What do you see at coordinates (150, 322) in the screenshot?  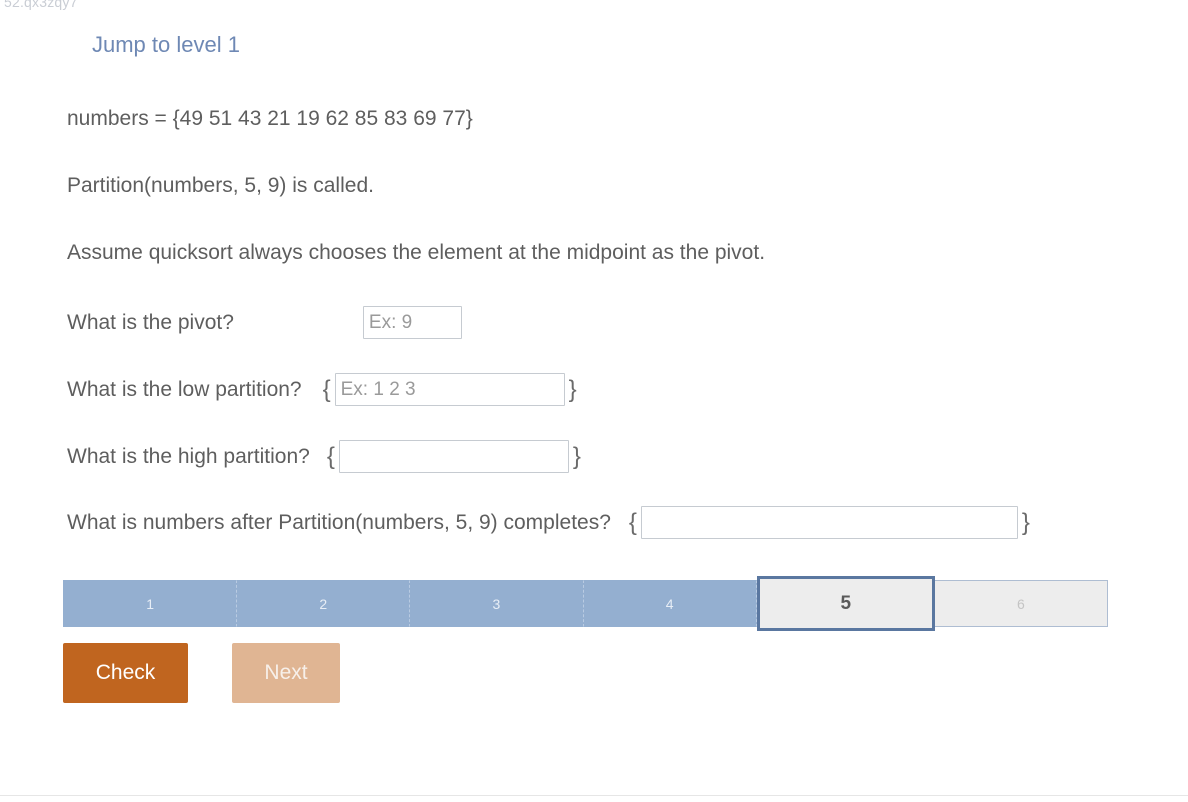 I see `pivot-question-label: What is the pivot?` at bounding box center [150, 322].